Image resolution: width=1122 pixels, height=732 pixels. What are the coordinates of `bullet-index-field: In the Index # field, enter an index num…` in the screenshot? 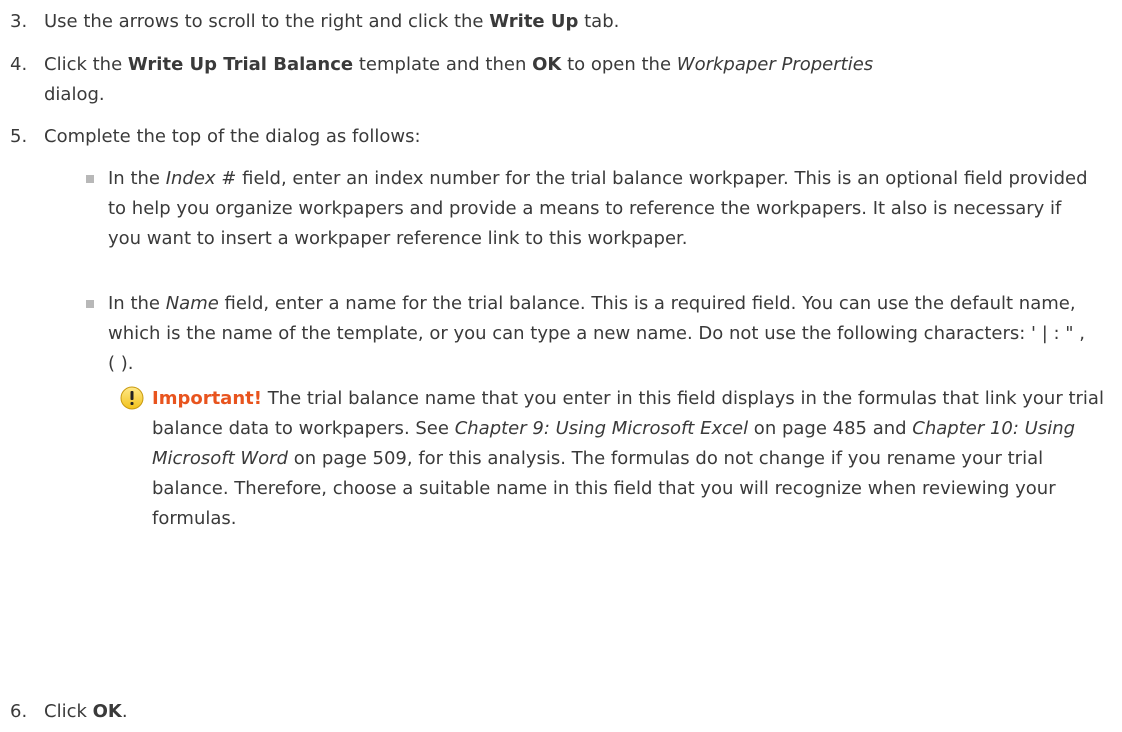 It's located at (591, 209).